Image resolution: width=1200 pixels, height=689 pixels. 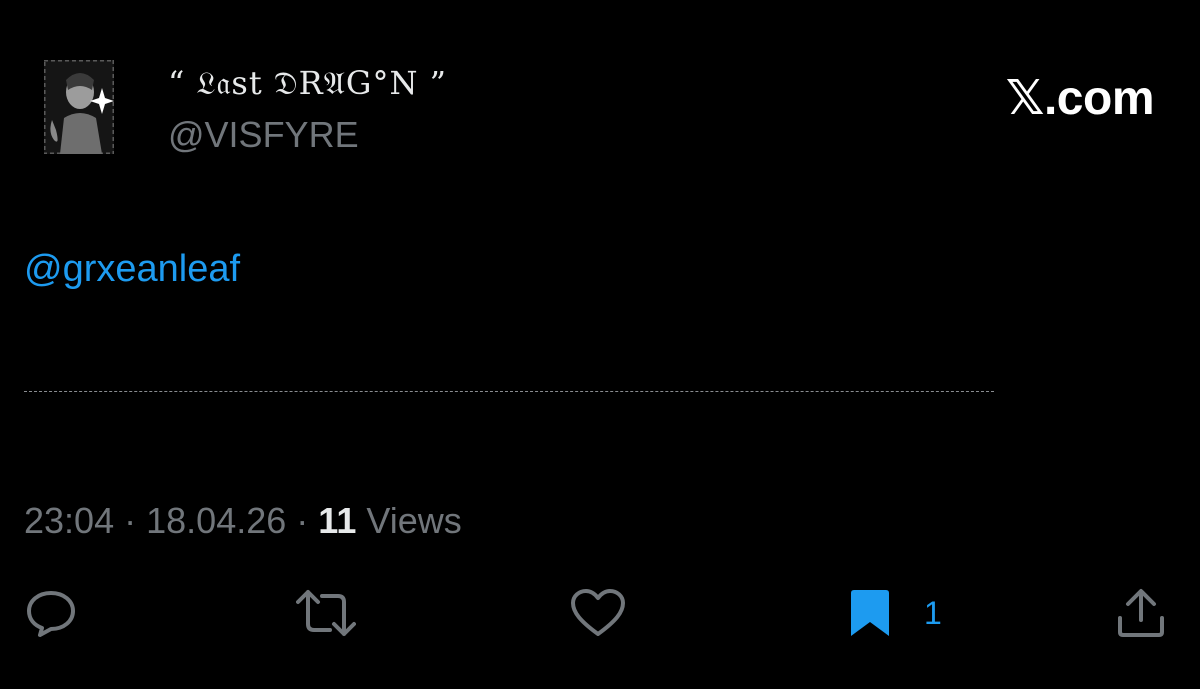 What do you see at coordinates (1080, 98) in the screenshot?
I see `x-logo: 𝕏.com` at bounding box center [1080, 98].